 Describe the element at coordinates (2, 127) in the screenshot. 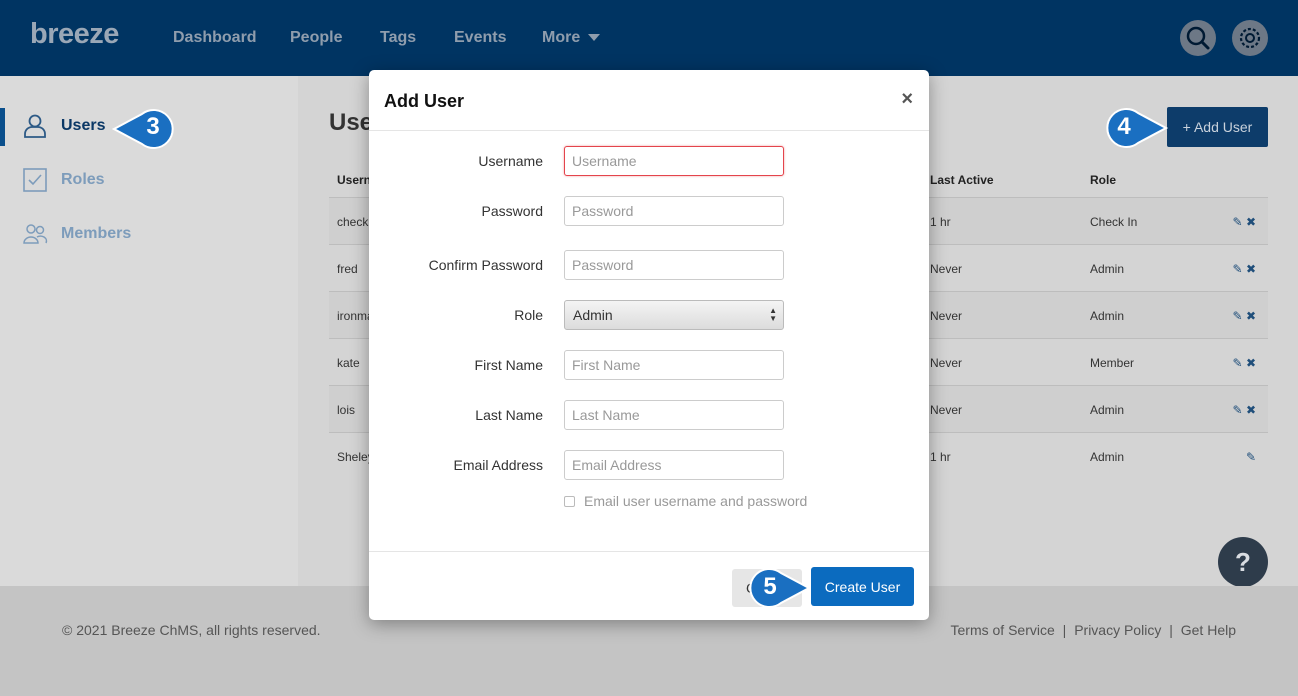

I see `sidebar-active-indicator` at that location.